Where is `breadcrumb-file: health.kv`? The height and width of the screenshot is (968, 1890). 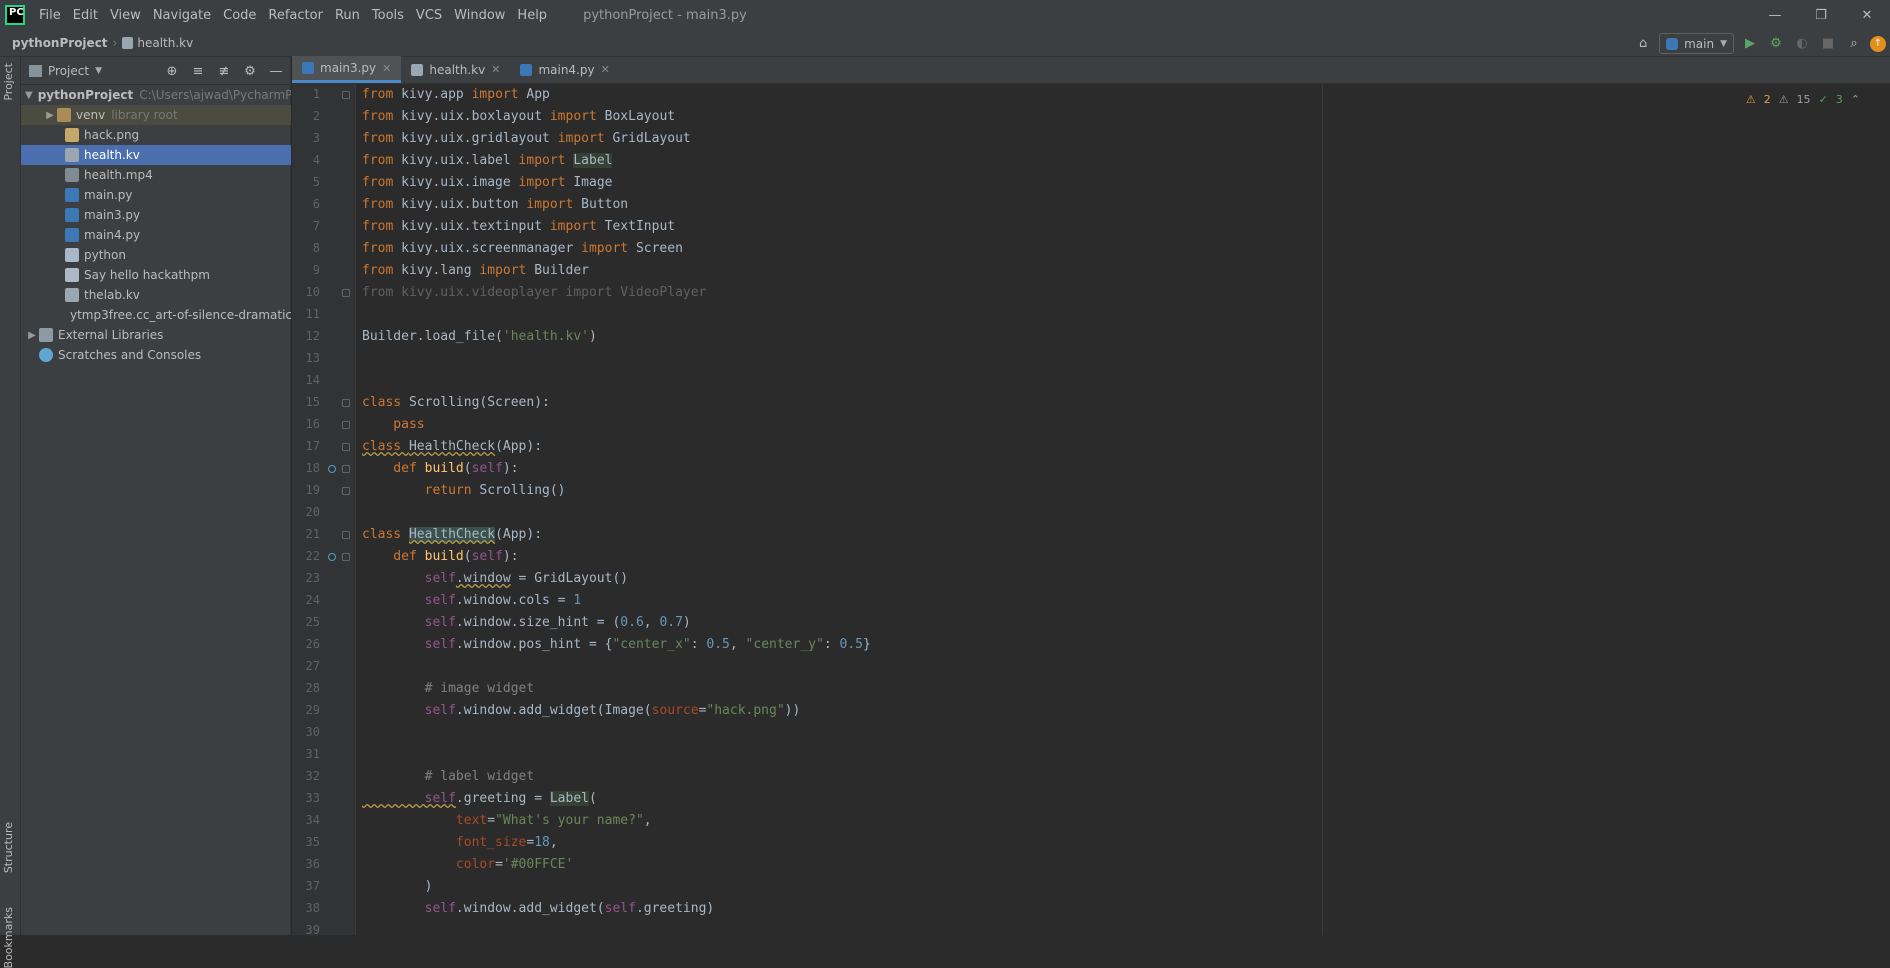
breadcrumb-file: health.kv is located at coordinates (165, 43).